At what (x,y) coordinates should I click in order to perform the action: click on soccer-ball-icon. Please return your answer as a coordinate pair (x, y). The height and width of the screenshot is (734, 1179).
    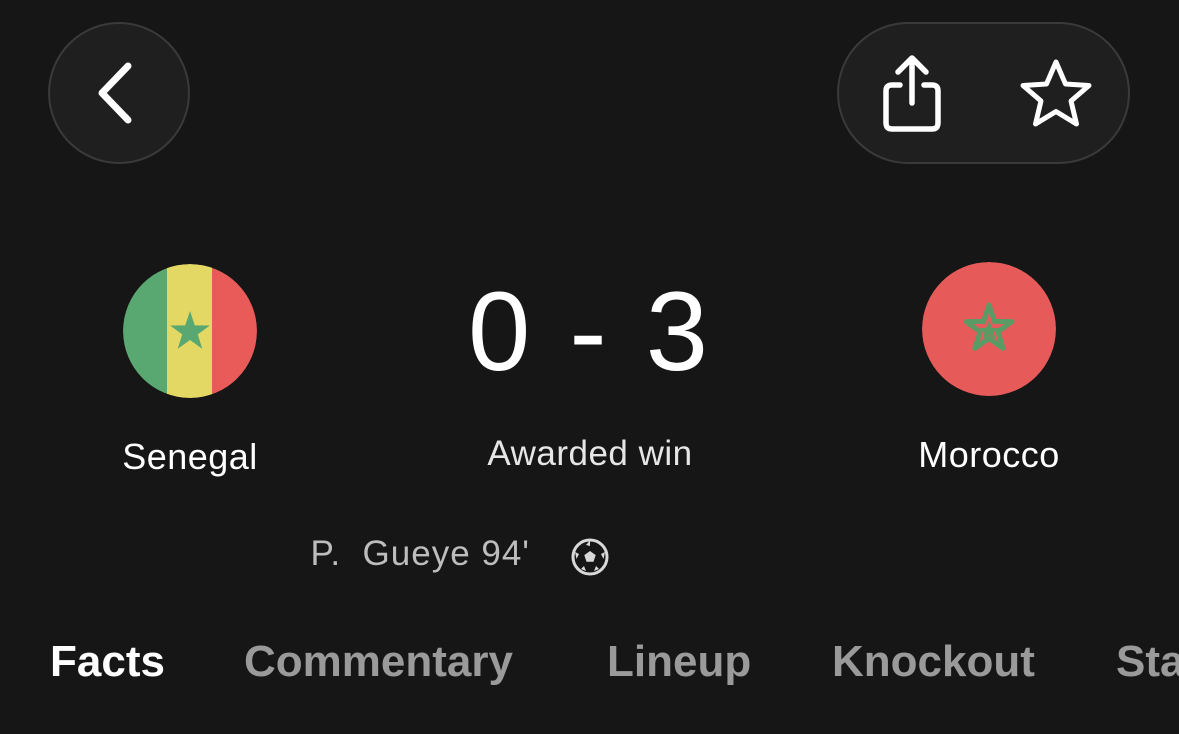
    Looking at the image, I should click on (590, 557).